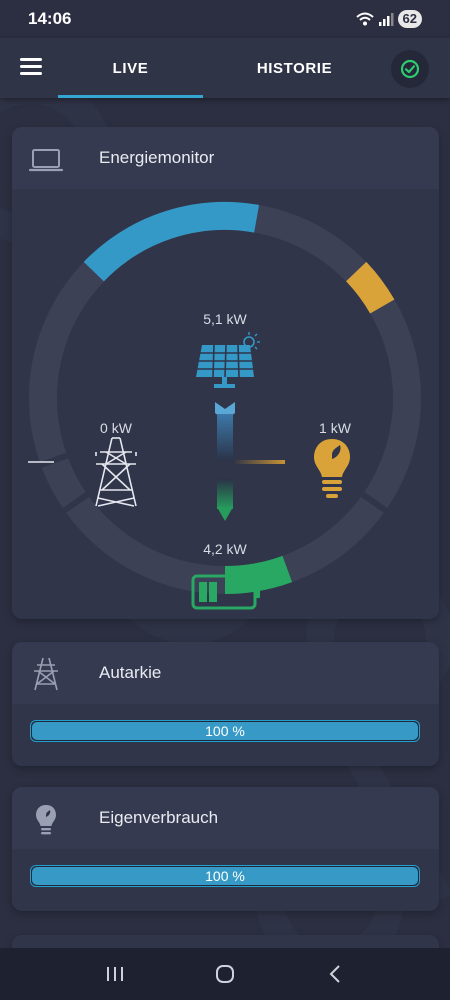 The height and width of the screenshot is (1000, 450). What do you see at coordinates (116, 428) in the screenshot?
I see `grid-value: 0 kW` at bounding box center [116, 428].